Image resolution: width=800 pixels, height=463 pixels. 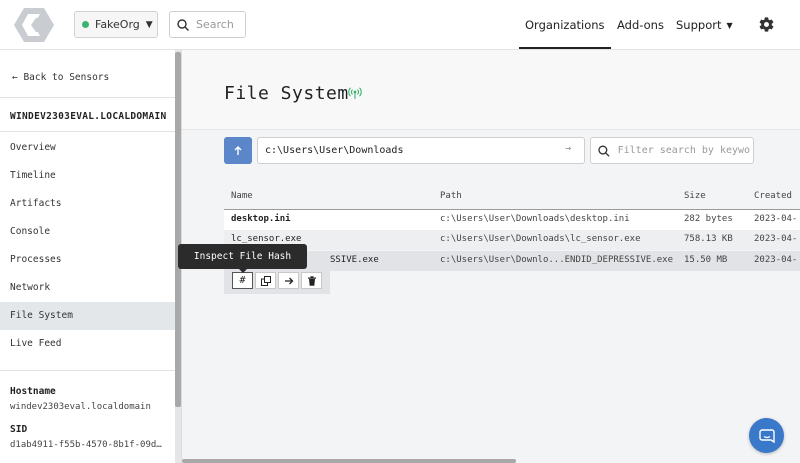 What do you see at coordinates (87, 232) in the screenshot?
I see `sidebar-item-console: Console` at bounding box center [87, 232].